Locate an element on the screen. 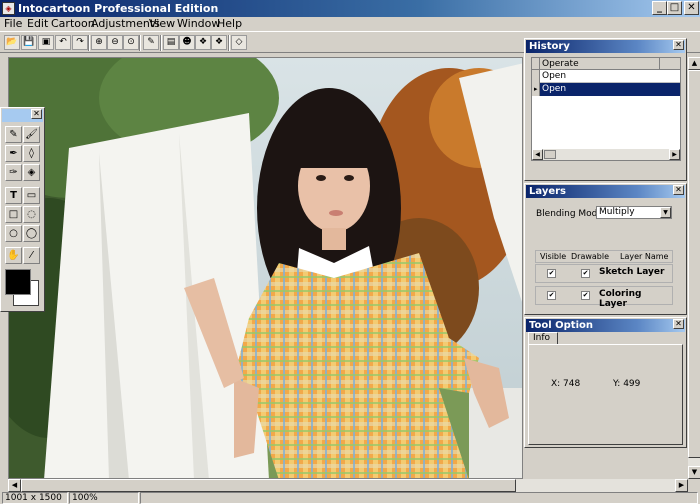 The height and width of the screenshot is (504, 700). tool-option-titlebar: Tool Option is located at coordinates (605, 325).